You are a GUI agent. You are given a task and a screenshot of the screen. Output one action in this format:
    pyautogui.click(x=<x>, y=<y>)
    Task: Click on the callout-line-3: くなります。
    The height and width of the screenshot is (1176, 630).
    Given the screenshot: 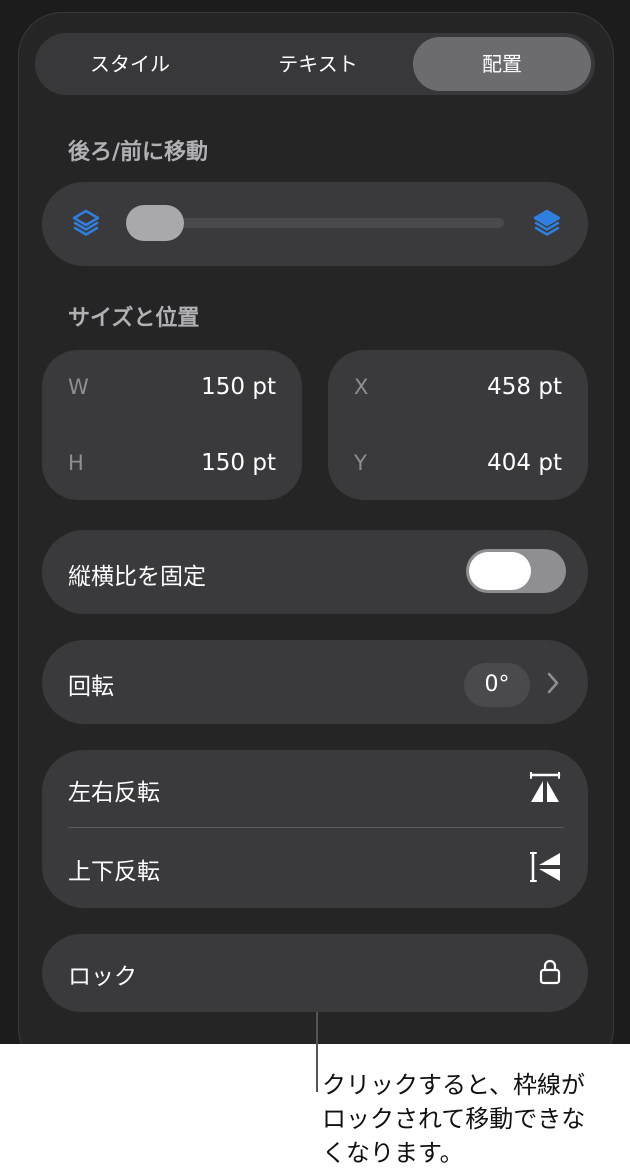 What is the action you would take?
    pyautogui.click(x=393, y=1153)
    